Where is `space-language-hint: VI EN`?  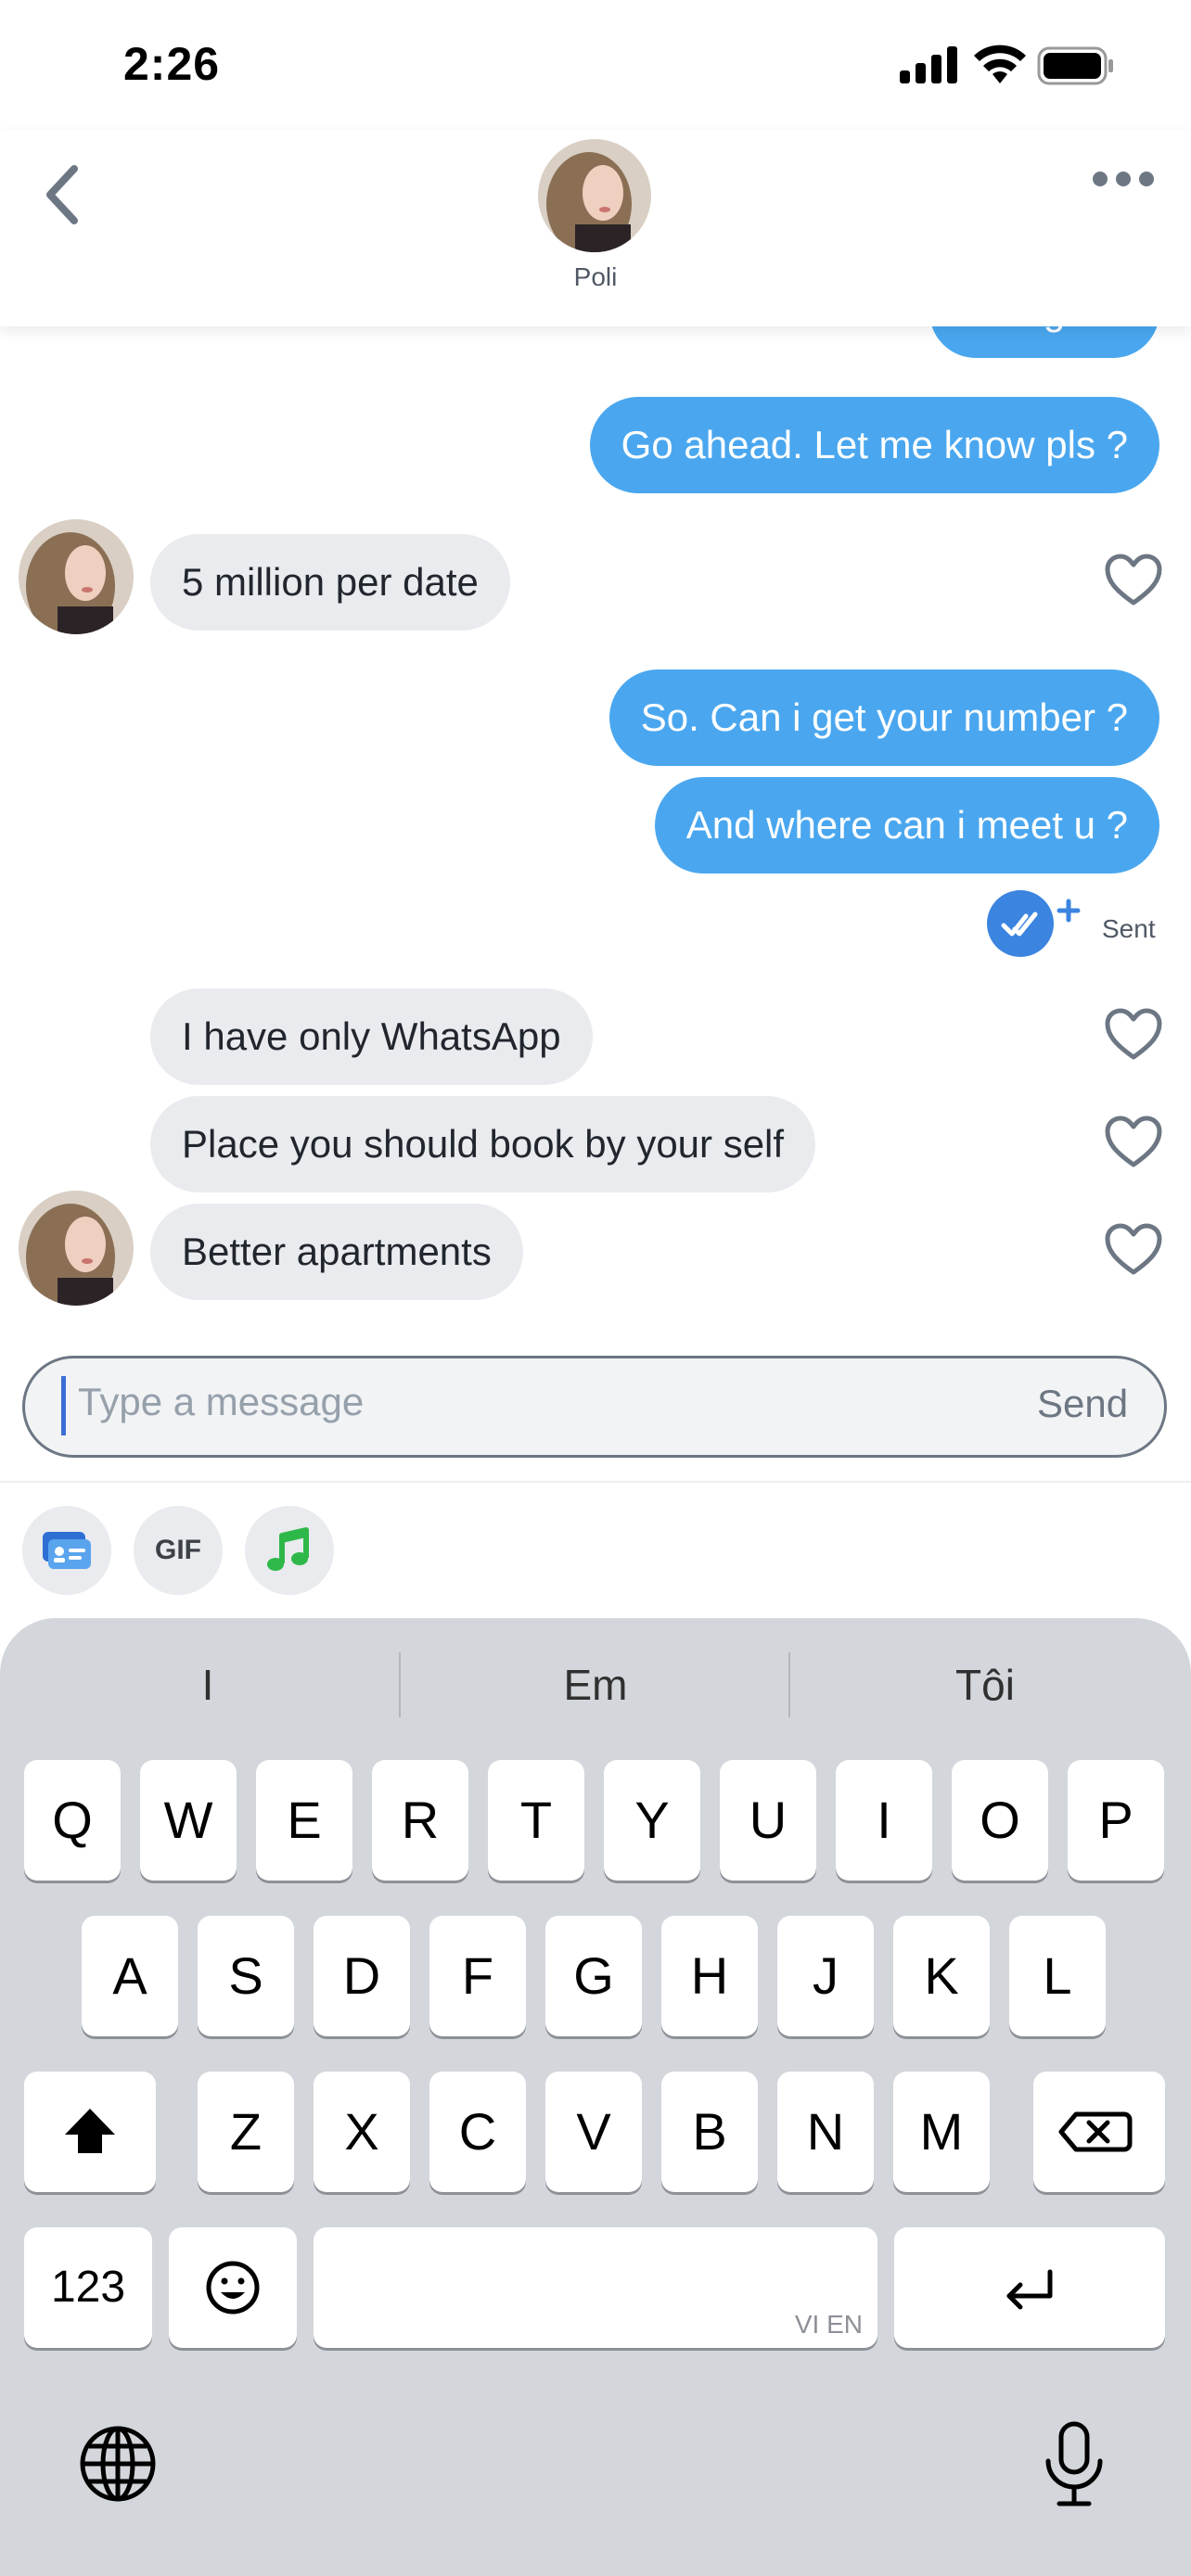
space-language-hint: VI EN is located at coordinates (829, 2325).